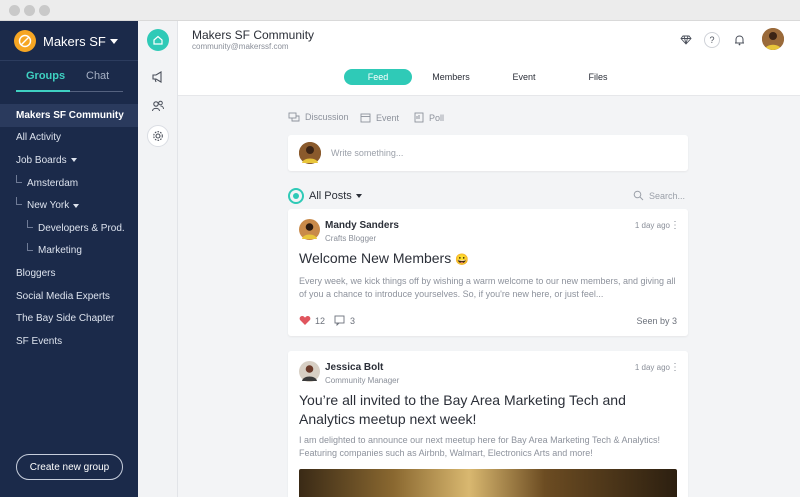 This screenshot has width=800, height=497. I want to click on tab-underline, so click(96, 91).